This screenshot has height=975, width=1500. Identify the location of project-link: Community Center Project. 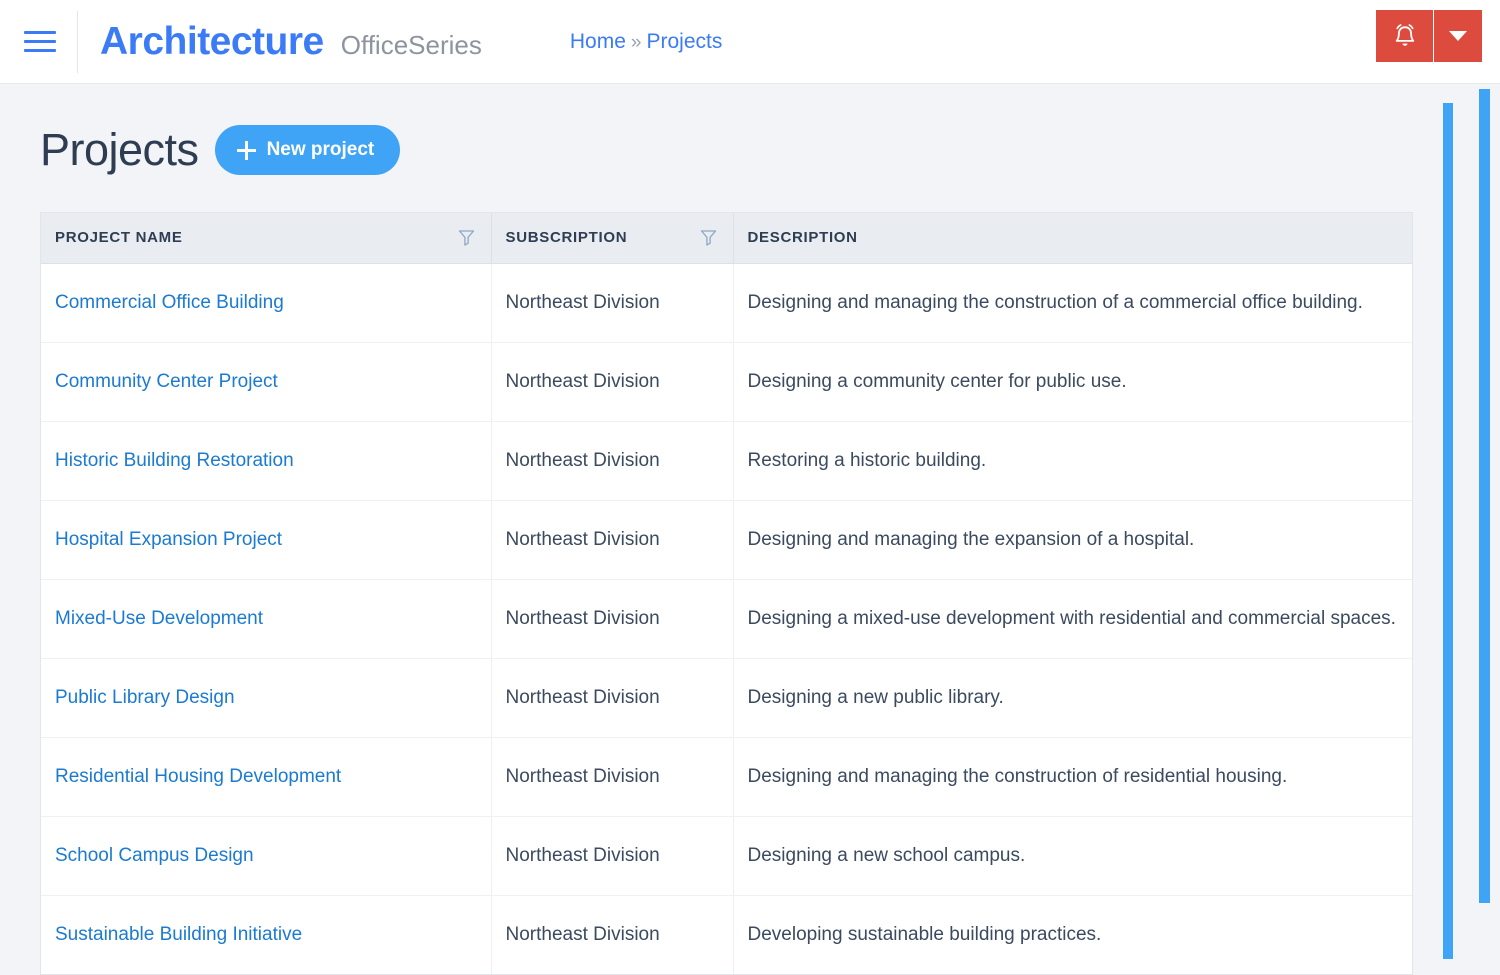
(166, 381).